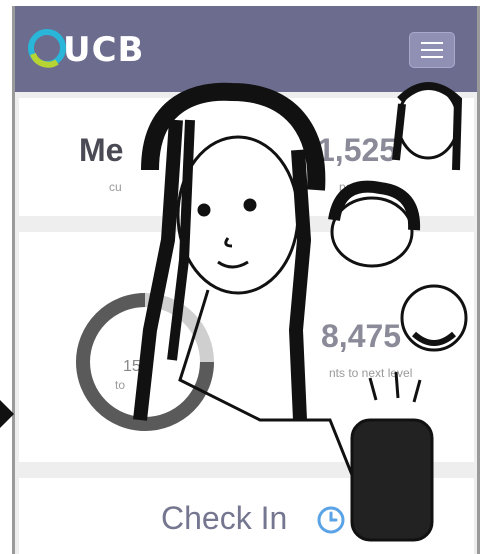 The image size is (490, 554). Describe the element at coordinates (47, 48) in the screenshot. I see `logo-mark-icon` at that location.